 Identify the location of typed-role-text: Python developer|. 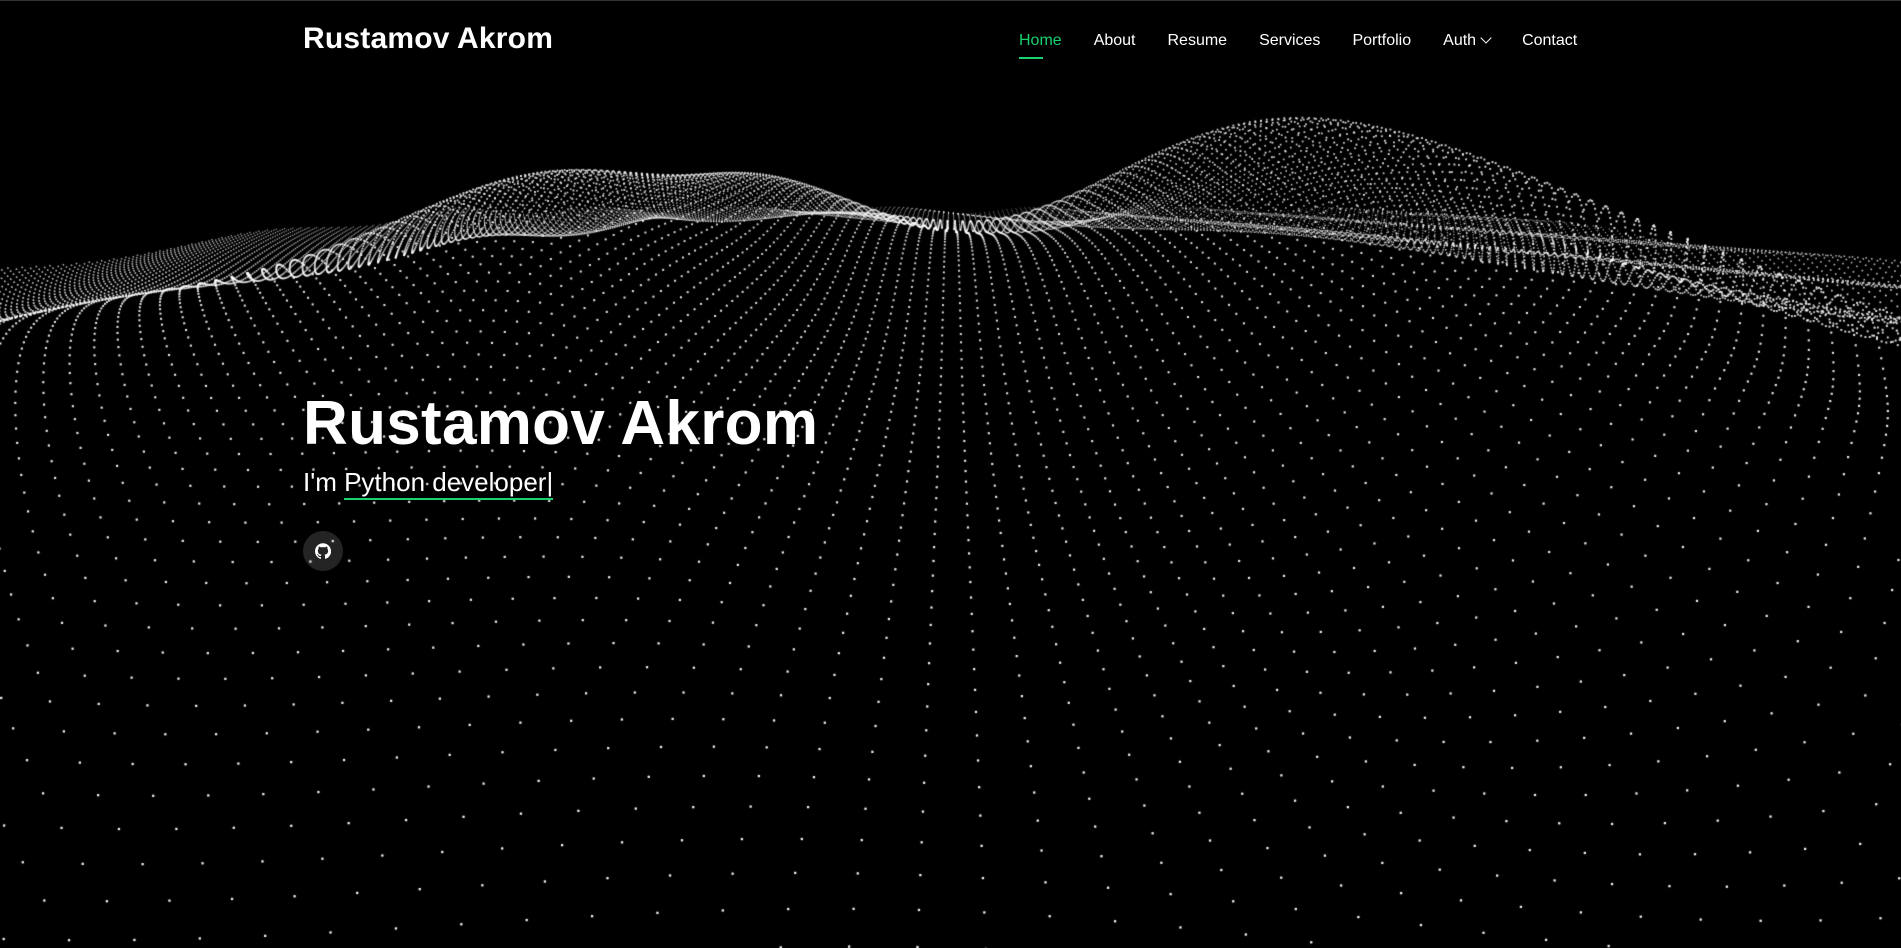
(449, 483).